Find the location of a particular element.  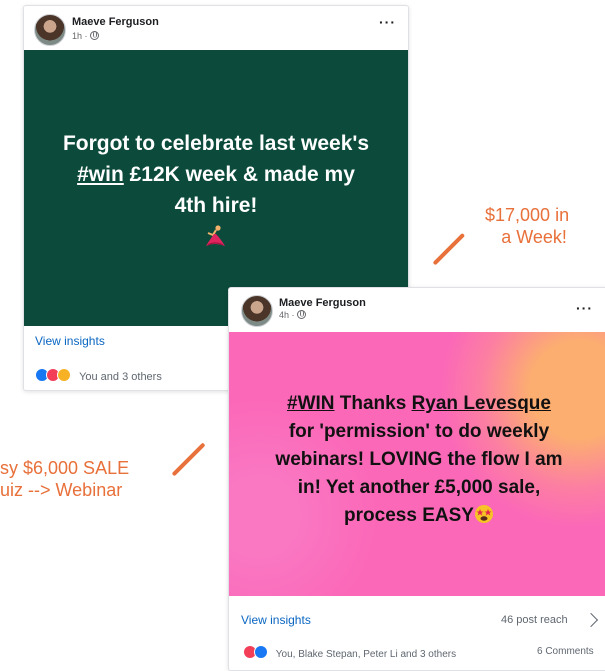

post-line-2: #win £12K week & made my is located at coordinates (216, 174).